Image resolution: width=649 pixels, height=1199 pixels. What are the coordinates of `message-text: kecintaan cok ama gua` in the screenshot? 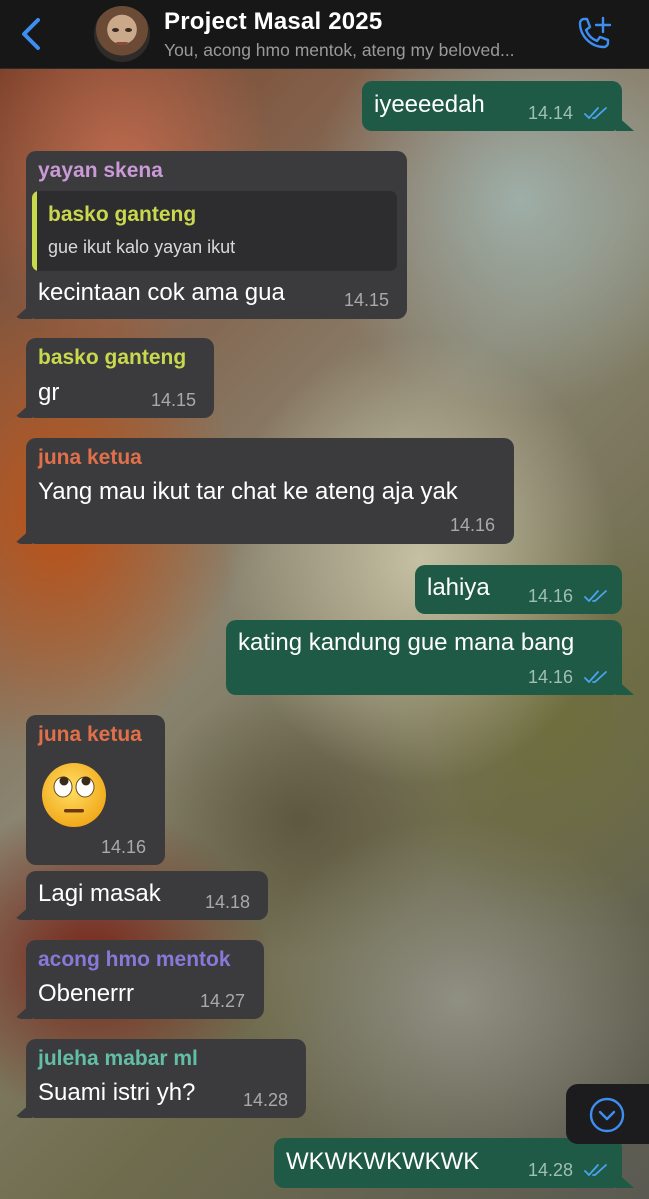 It's located at (161, 292).